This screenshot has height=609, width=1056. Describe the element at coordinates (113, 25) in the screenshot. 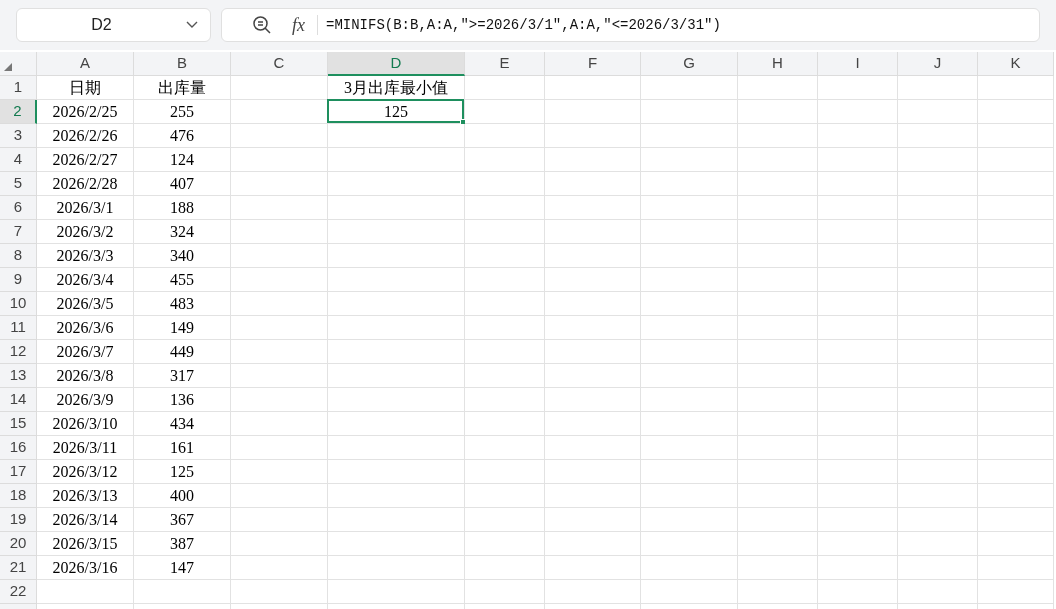

I see `name-box: D2` at that location.